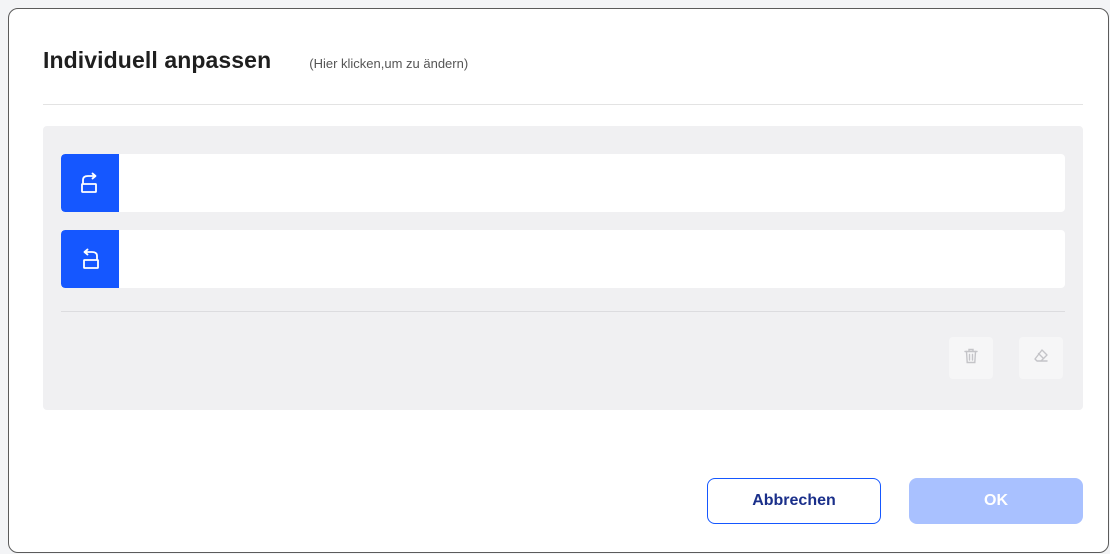 The height and width of the screenshot is (554, 1110). I want to click on rotate-counterclockwise-shortcut-field, so click(592, 259).